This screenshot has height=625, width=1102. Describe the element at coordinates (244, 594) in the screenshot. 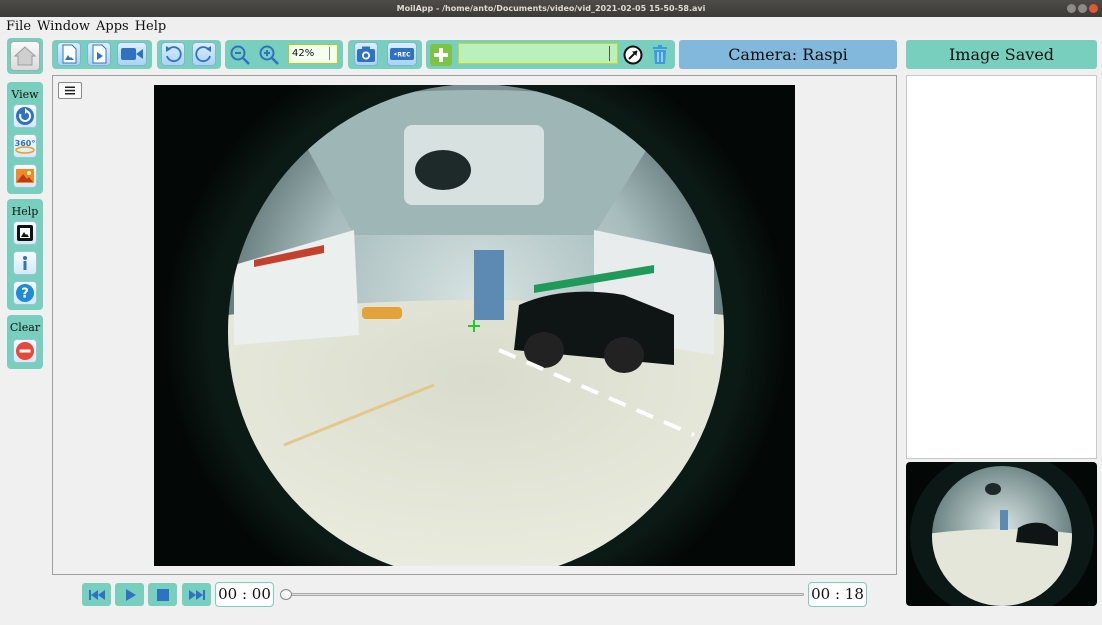

I see `current-time-display: 00` at that location.